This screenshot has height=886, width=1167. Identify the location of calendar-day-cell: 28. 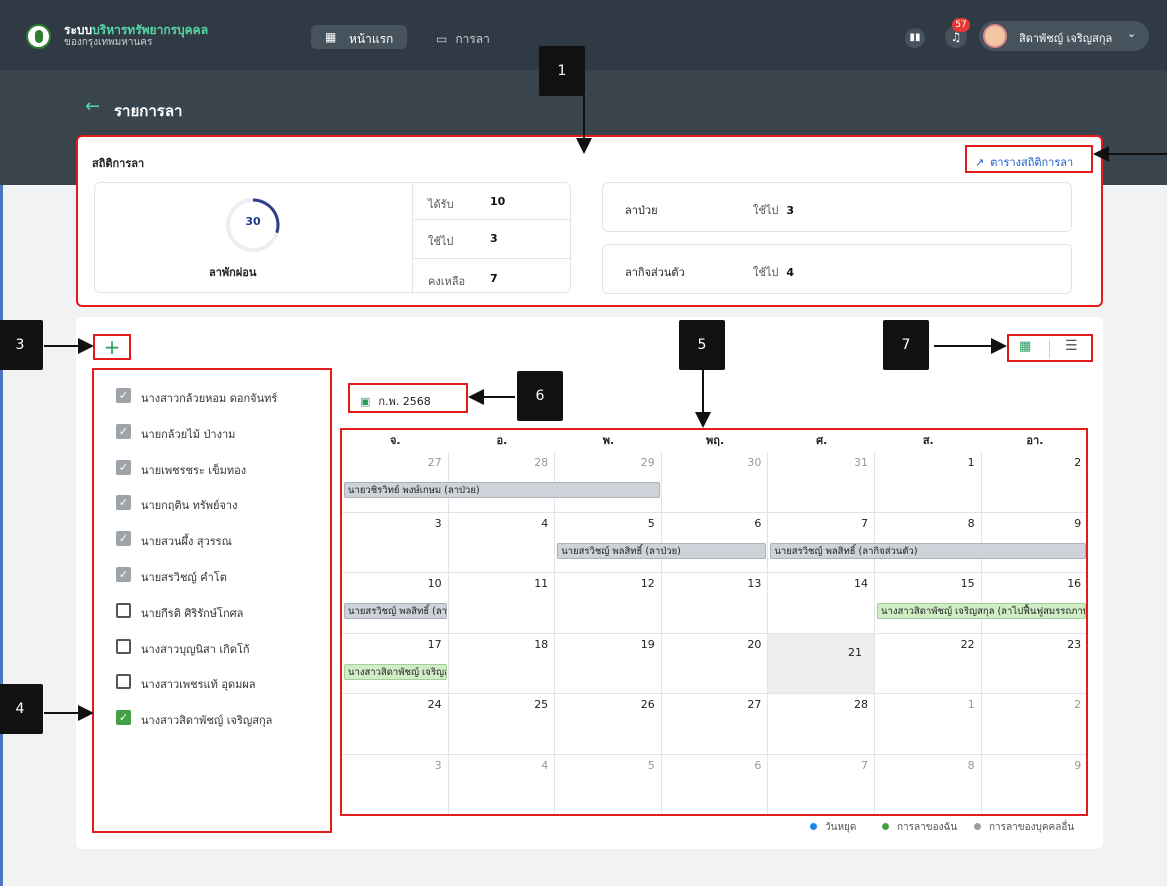
(821, 724).